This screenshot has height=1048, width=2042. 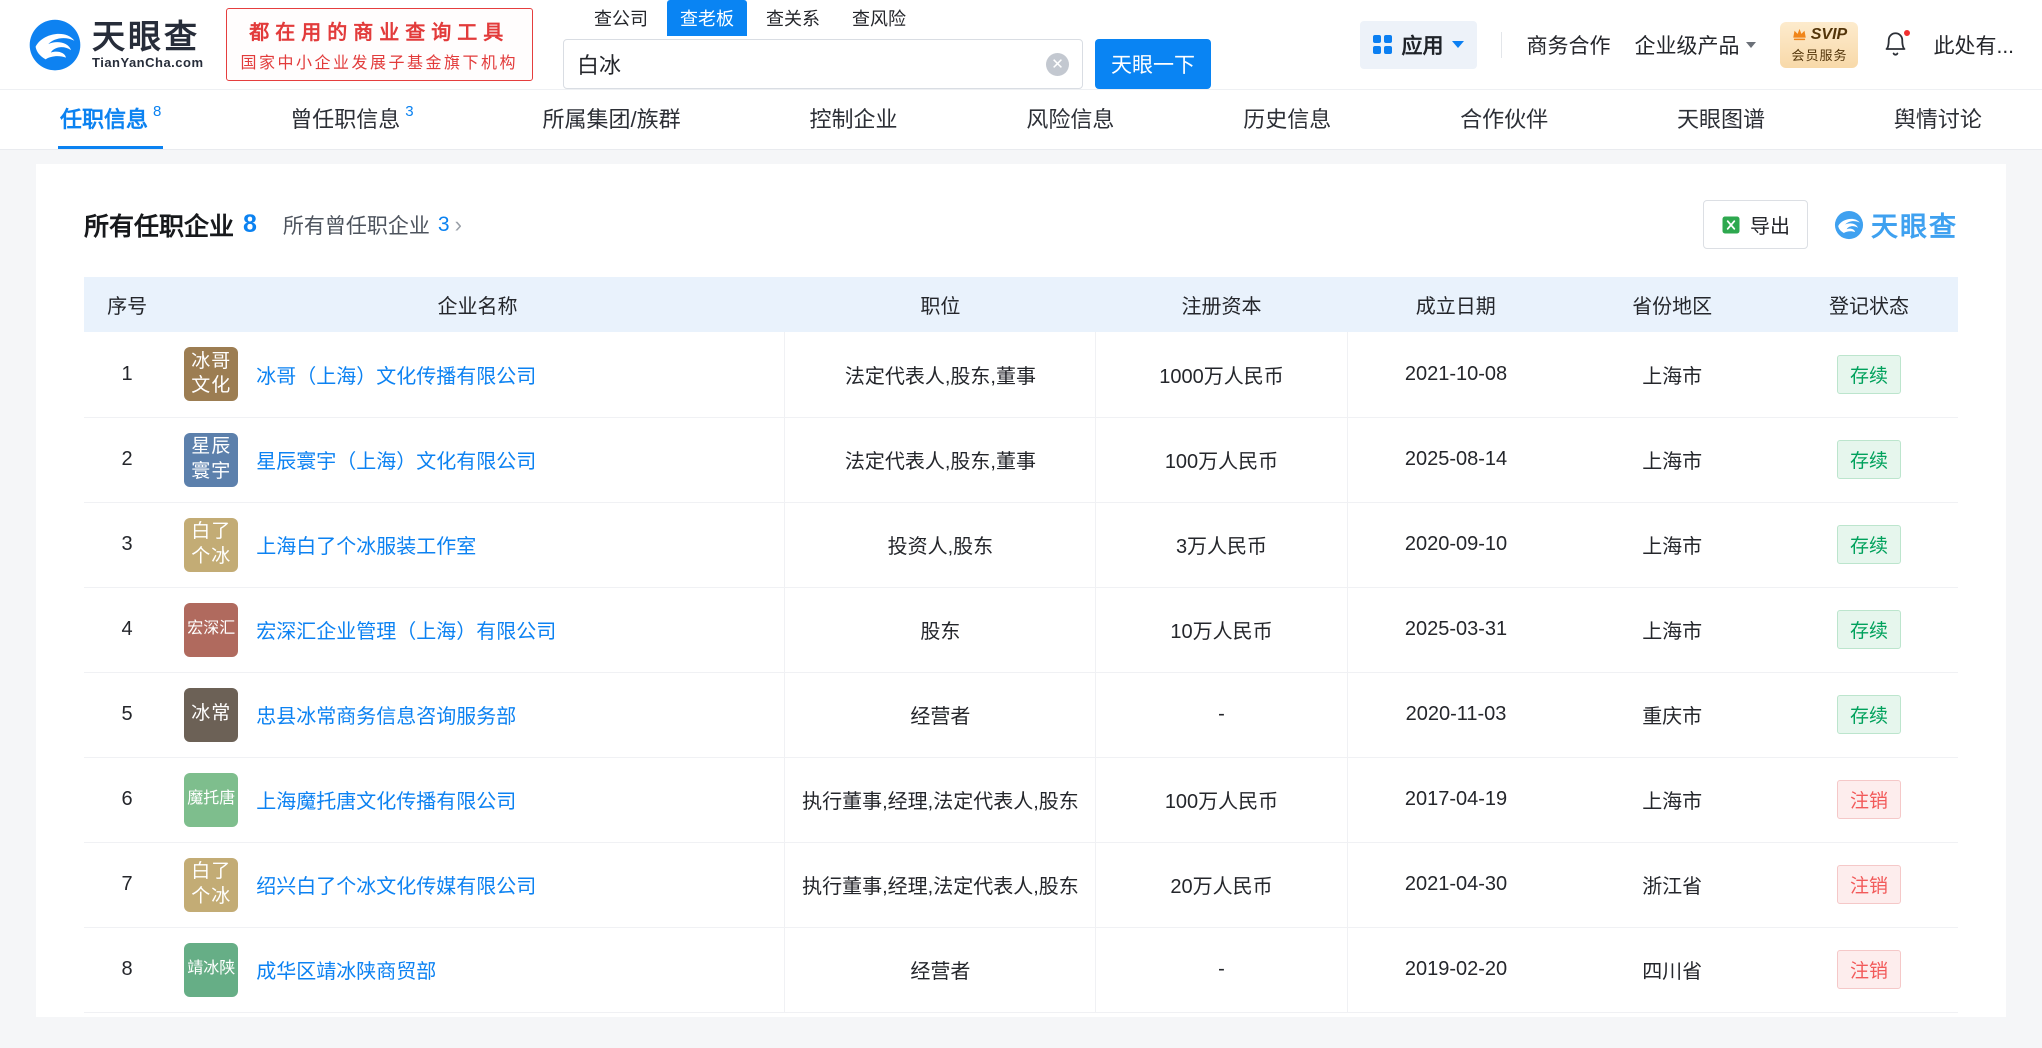 I want to click on tab-label: 舆情讨论, so click(x=1937, y=119).